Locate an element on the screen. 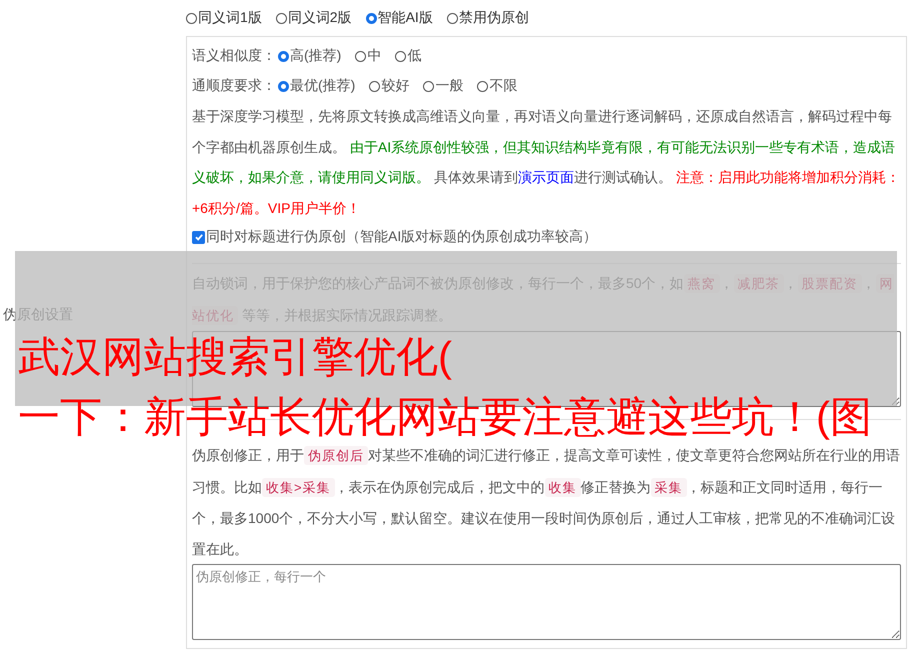  demo-page-link: 演示页面 is located at coordinates (546, 177).